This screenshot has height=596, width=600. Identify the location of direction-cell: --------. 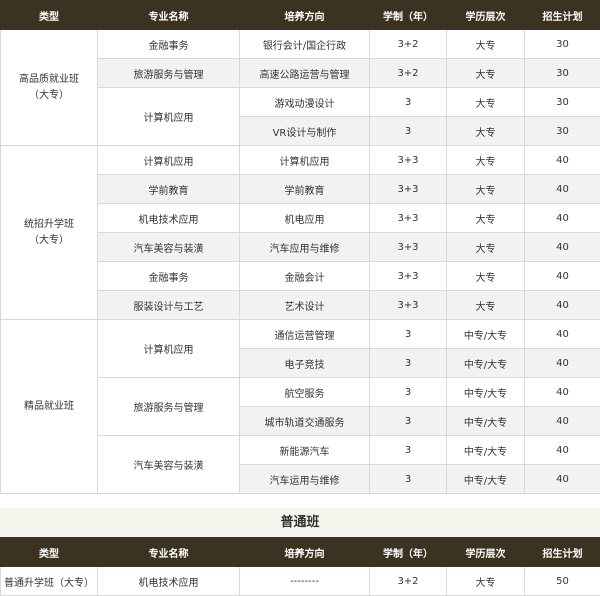
(305, 581).